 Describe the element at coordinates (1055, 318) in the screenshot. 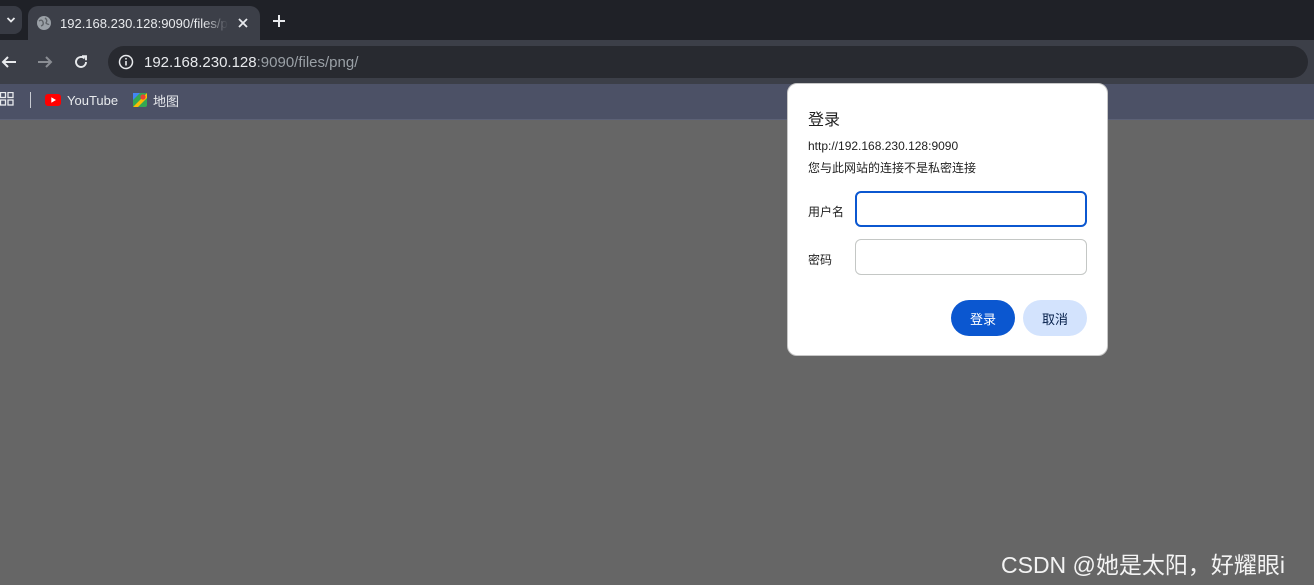

I see `cancel-button: 取消` at that location.